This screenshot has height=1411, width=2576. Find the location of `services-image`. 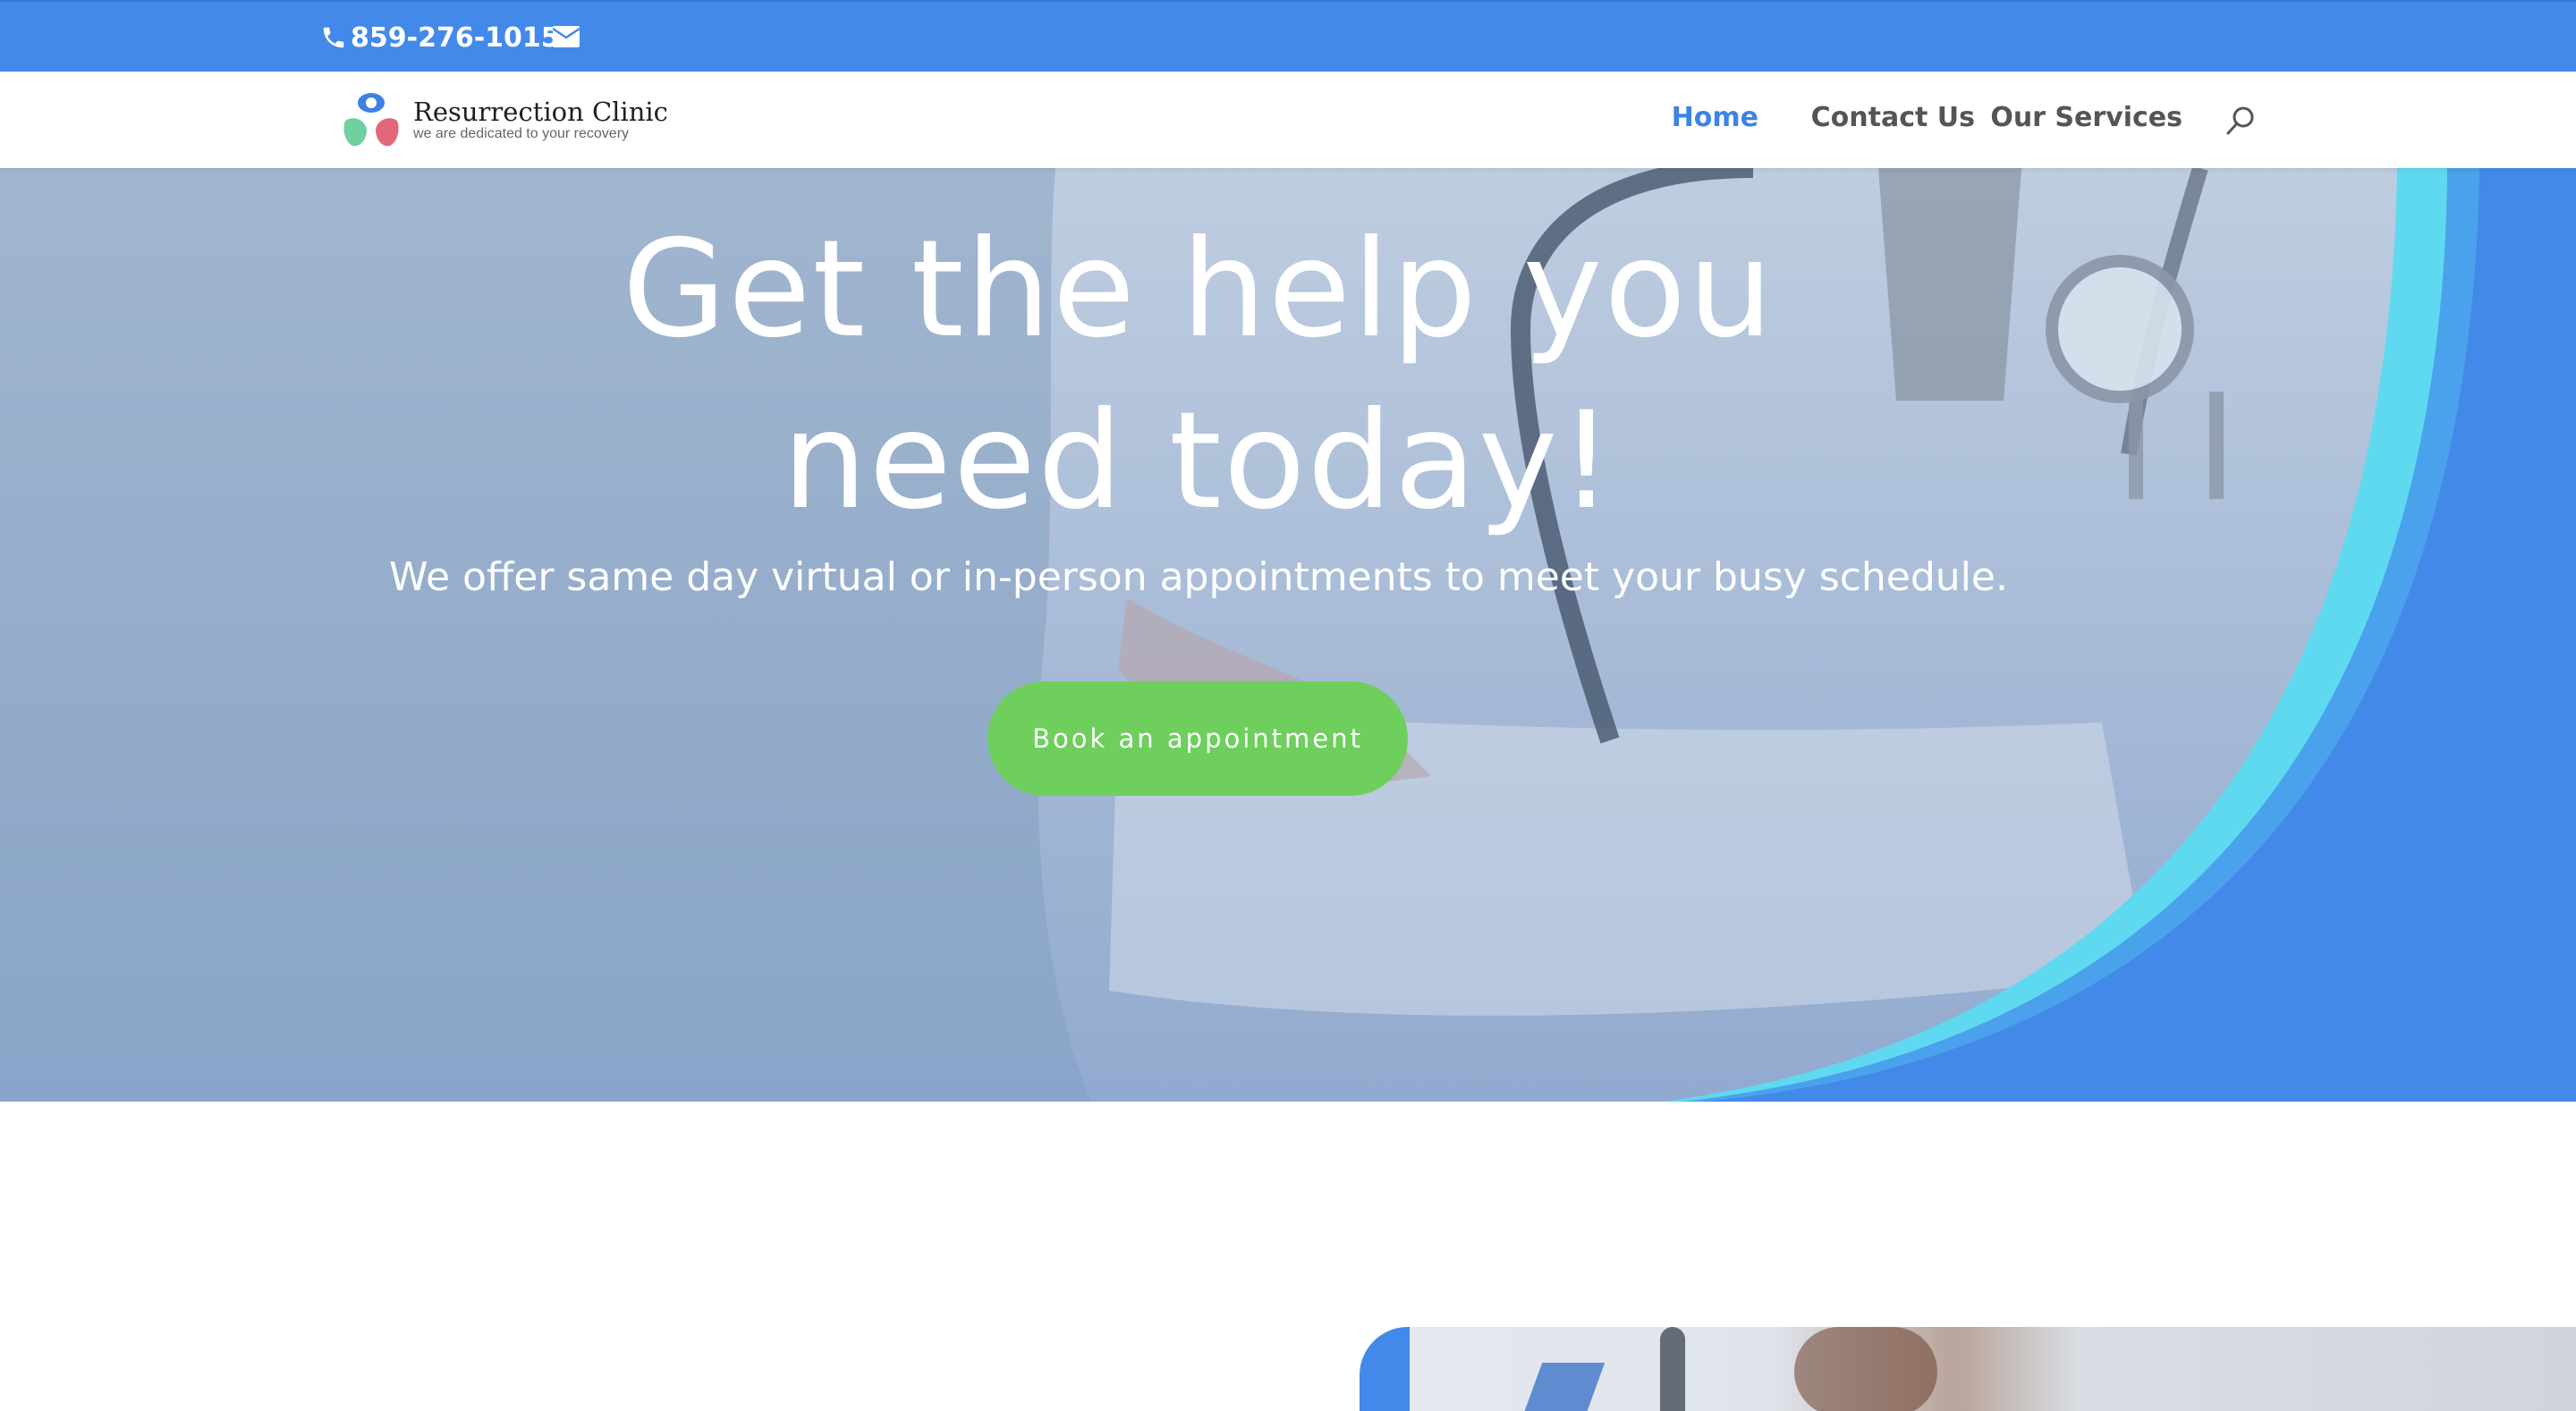

services-image is located at coordinates (1993, 1369).